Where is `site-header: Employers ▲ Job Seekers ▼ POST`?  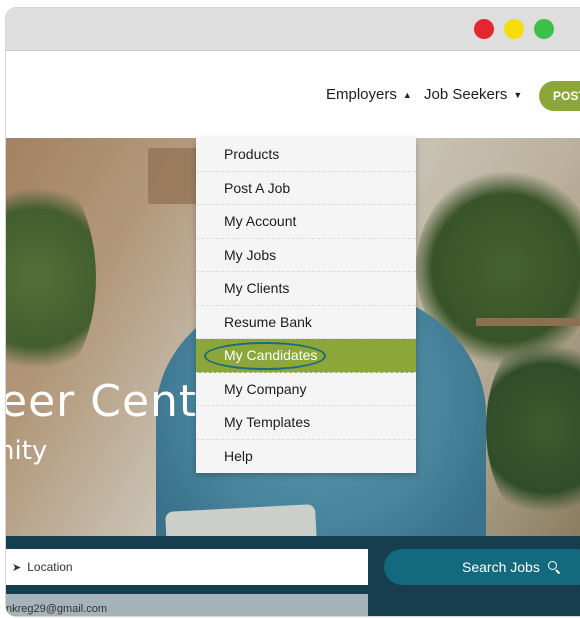
site-header: Employers ▲ Job Seekers ▼ POST is located at coordinates (293, 94).